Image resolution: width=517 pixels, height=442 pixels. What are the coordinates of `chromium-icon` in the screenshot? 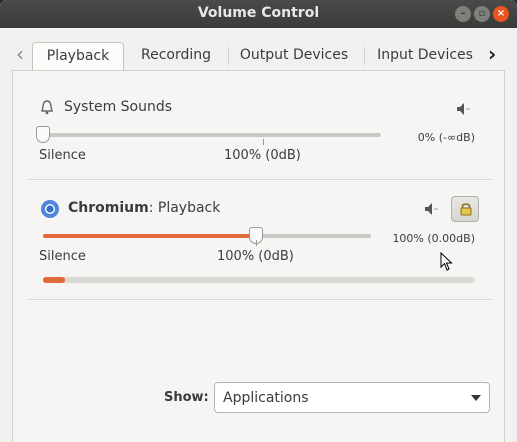 It's located at (50, 209).